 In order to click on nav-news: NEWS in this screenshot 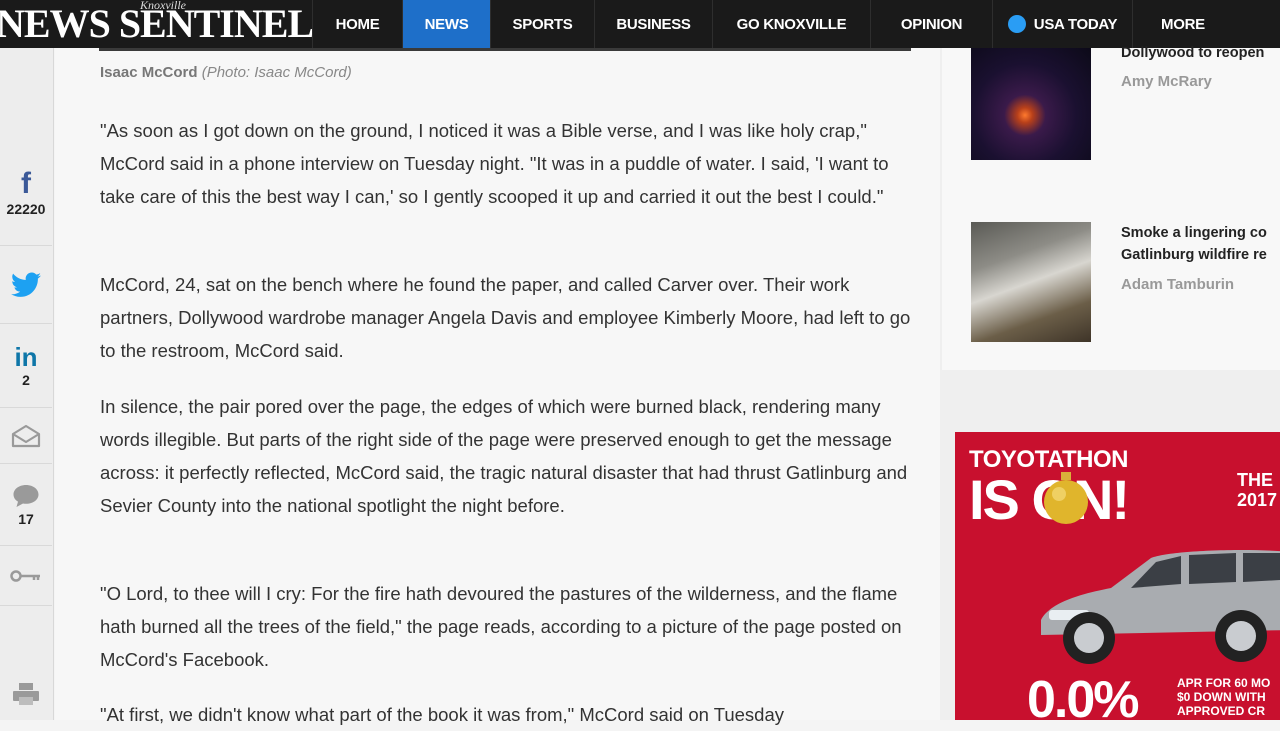, I will do `click(446, 24)`.